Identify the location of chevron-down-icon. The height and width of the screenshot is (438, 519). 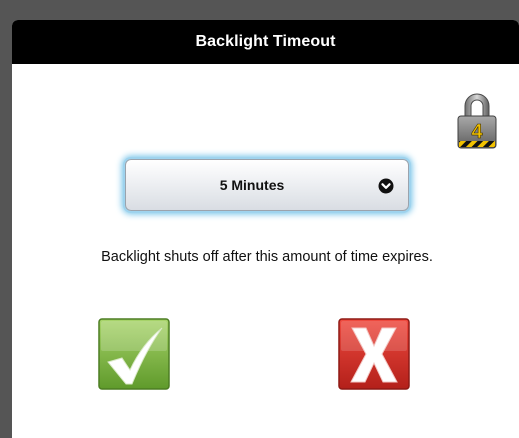
(386, 186).